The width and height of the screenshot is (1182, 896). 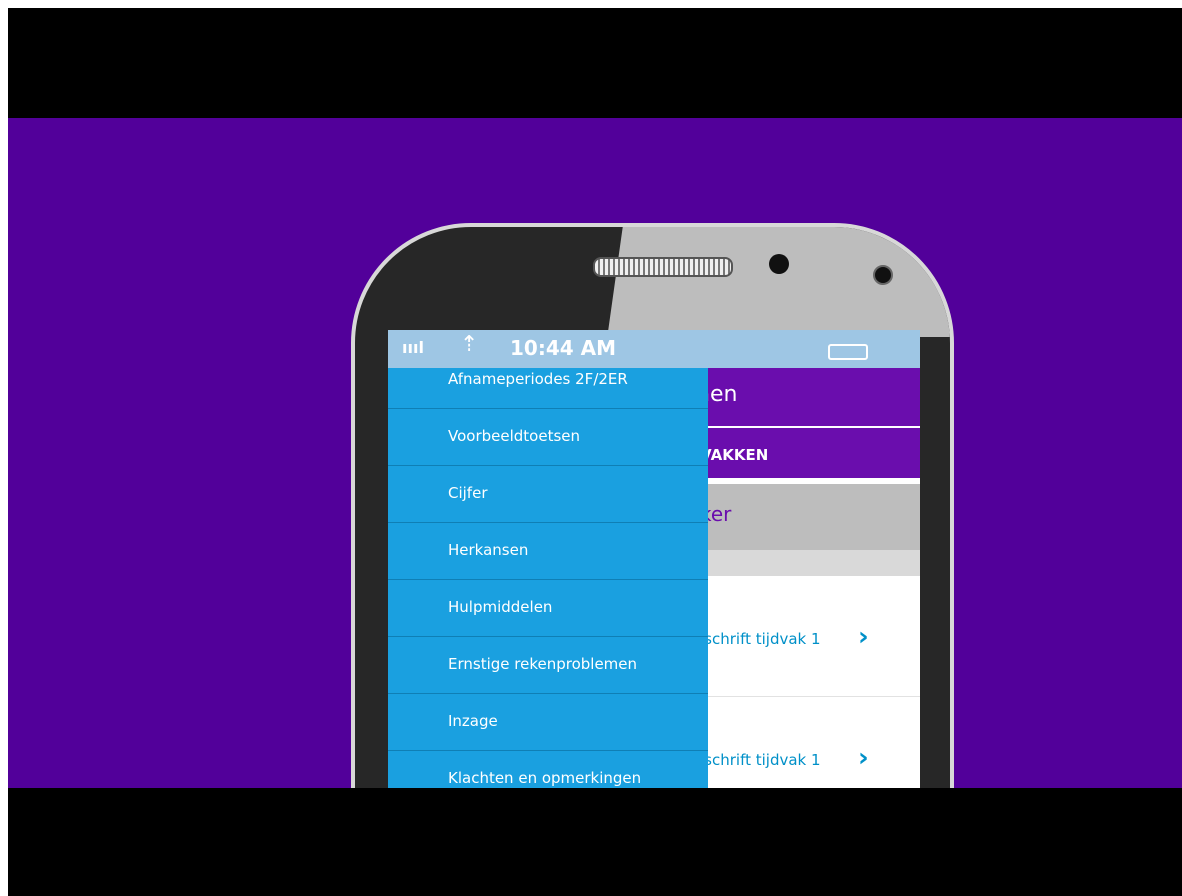 What do you see at coordinates (595, 842) in the screenshot?
I see `letterbox-bottom` at bounding box center [595, 842].